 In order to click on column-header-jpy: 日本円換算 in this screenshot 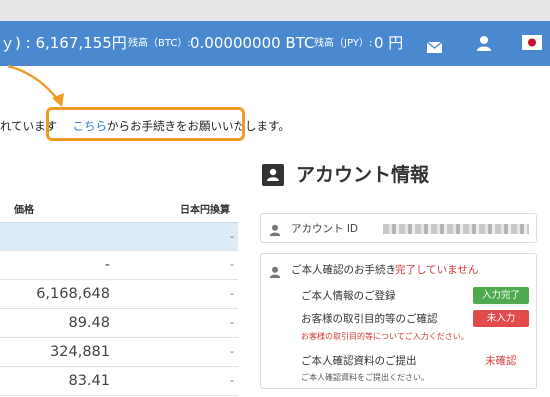, I will do `click(205, 210)`.